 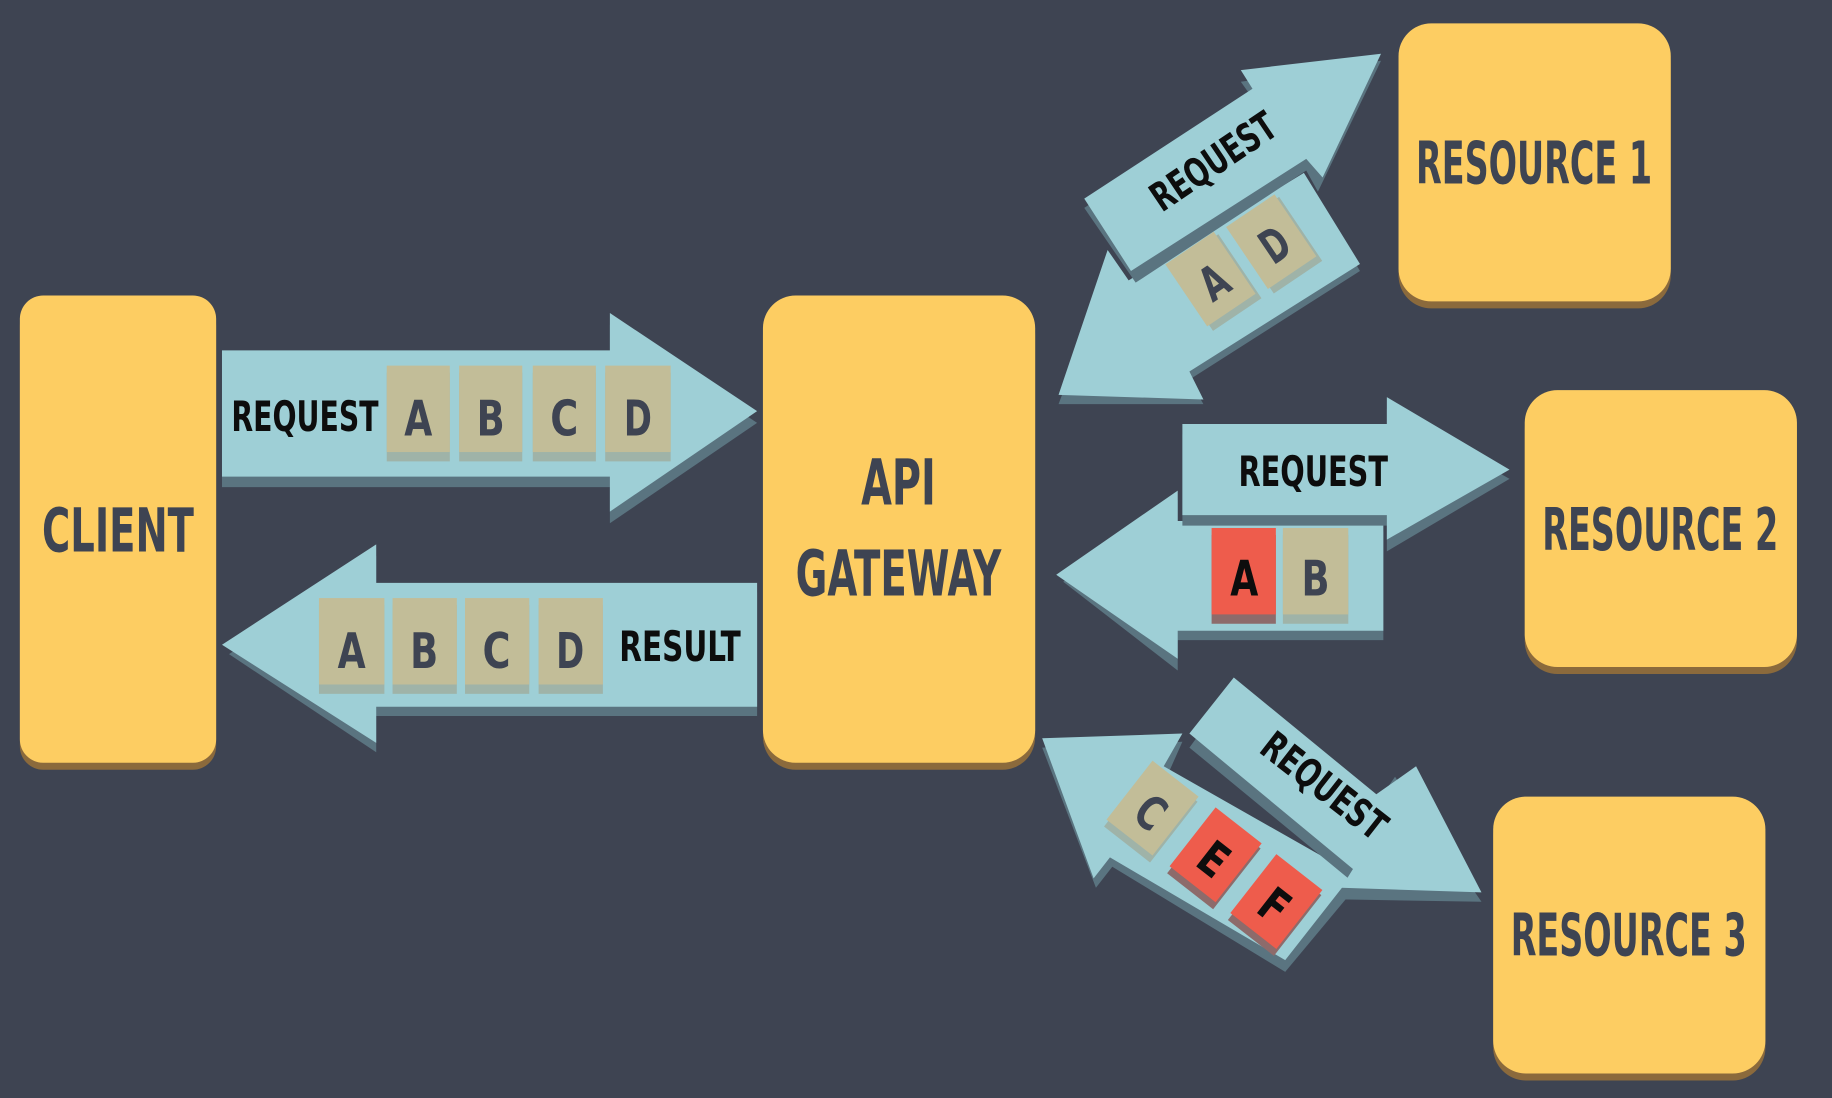 I want to click on client-result-arrow: A B C D RESULT, so click(x=489, y=648).